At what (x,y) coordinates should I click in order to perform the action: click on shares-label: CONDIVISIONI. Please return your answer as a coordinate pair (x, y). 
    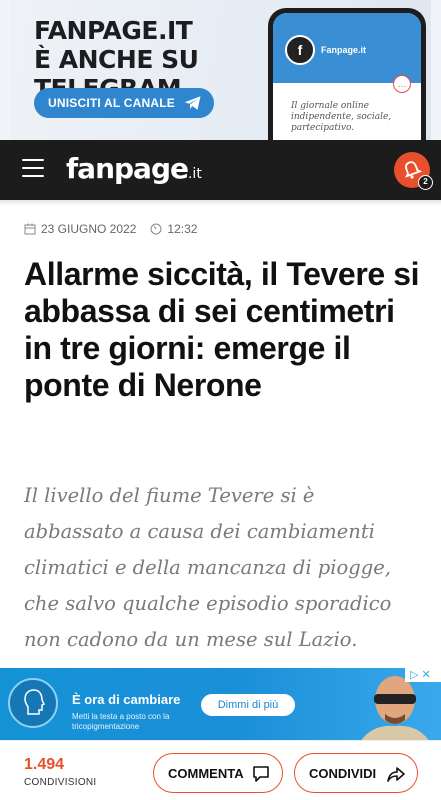
    Looking at the image, I should click on (60, 782).